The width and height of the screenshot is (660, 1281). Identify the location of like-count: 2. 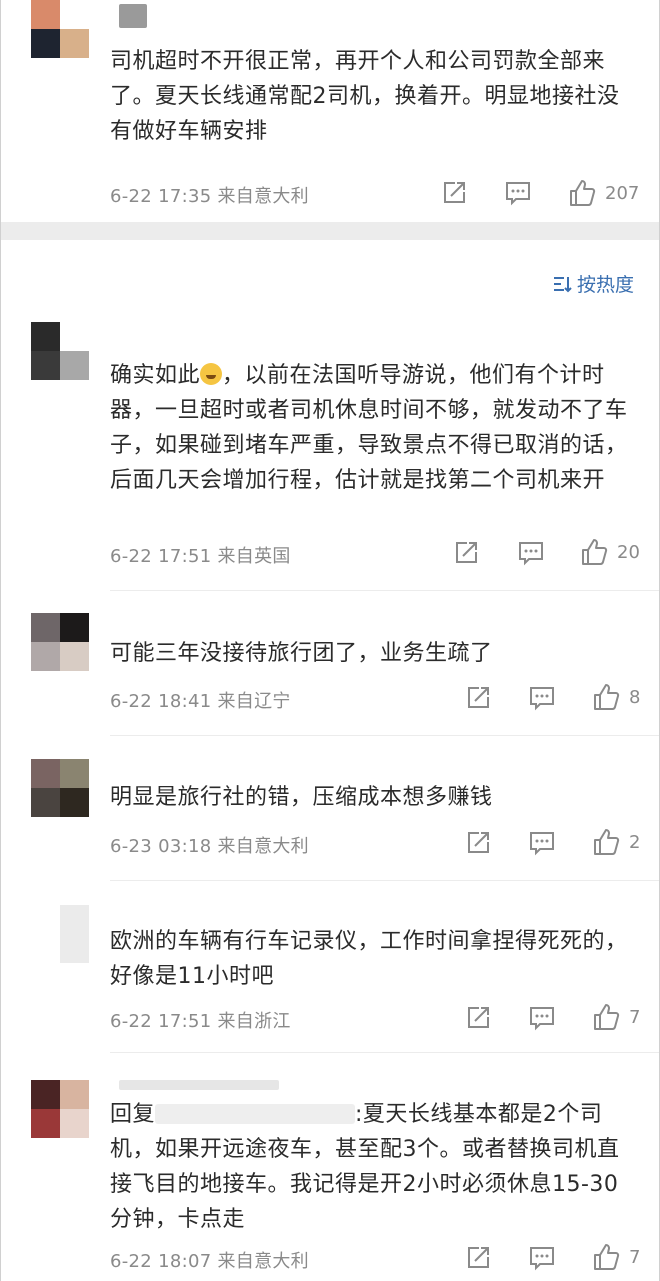
(635, 842).